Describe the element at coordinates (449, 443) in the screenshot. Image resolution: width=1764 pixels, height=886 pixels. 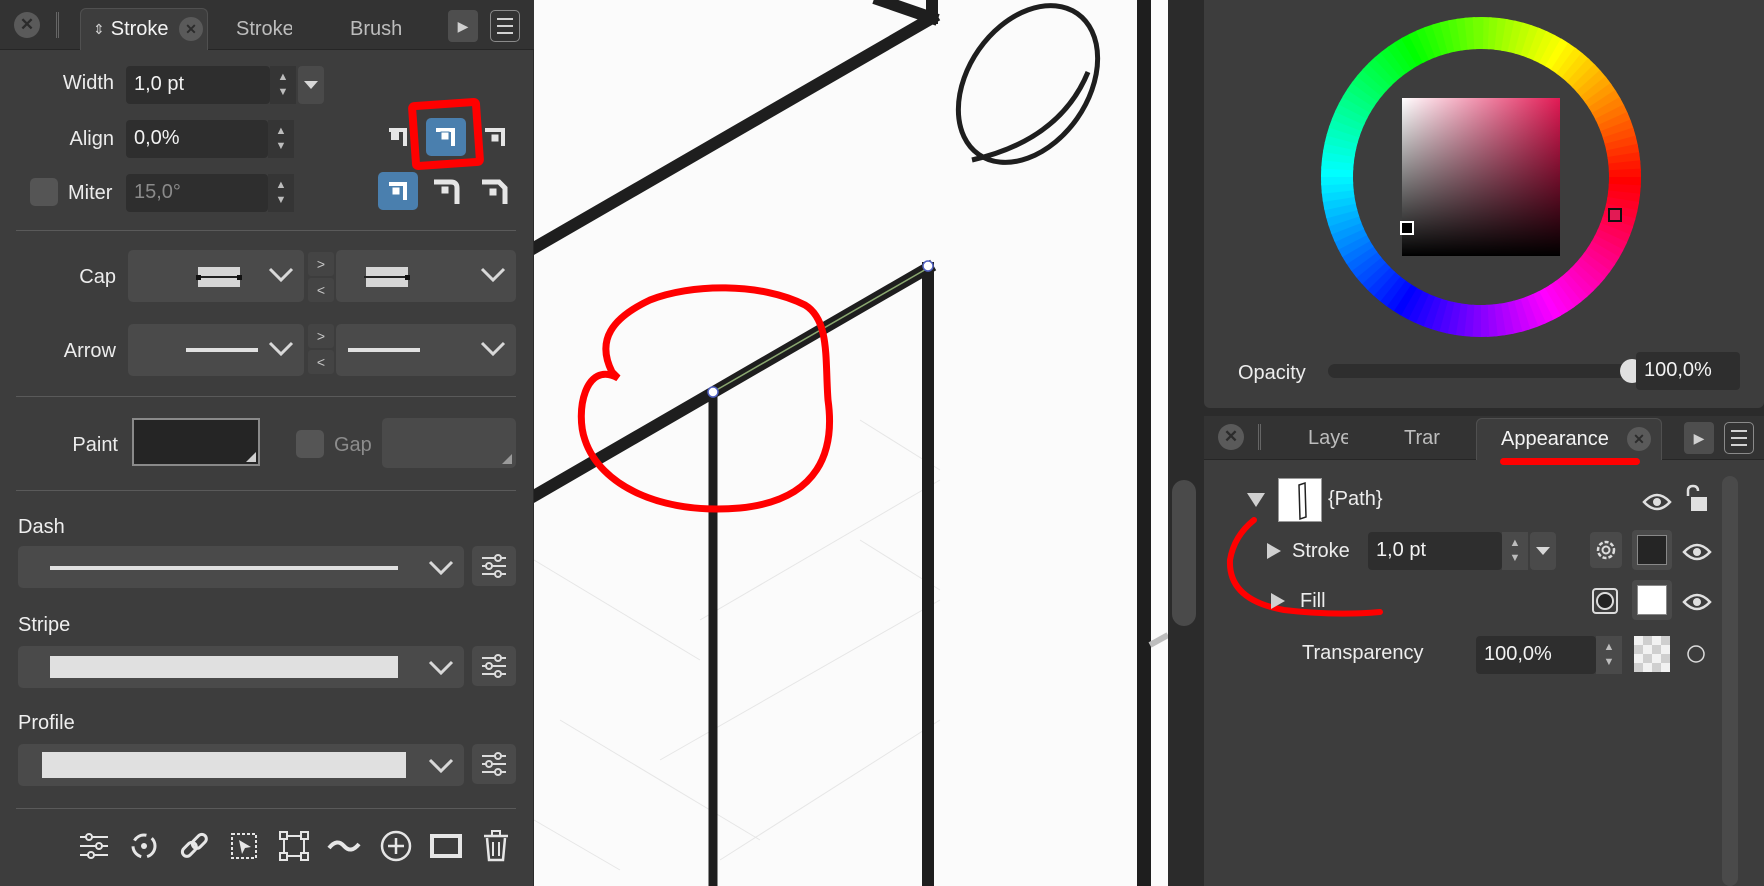
I see `gap-swatch` at that location.